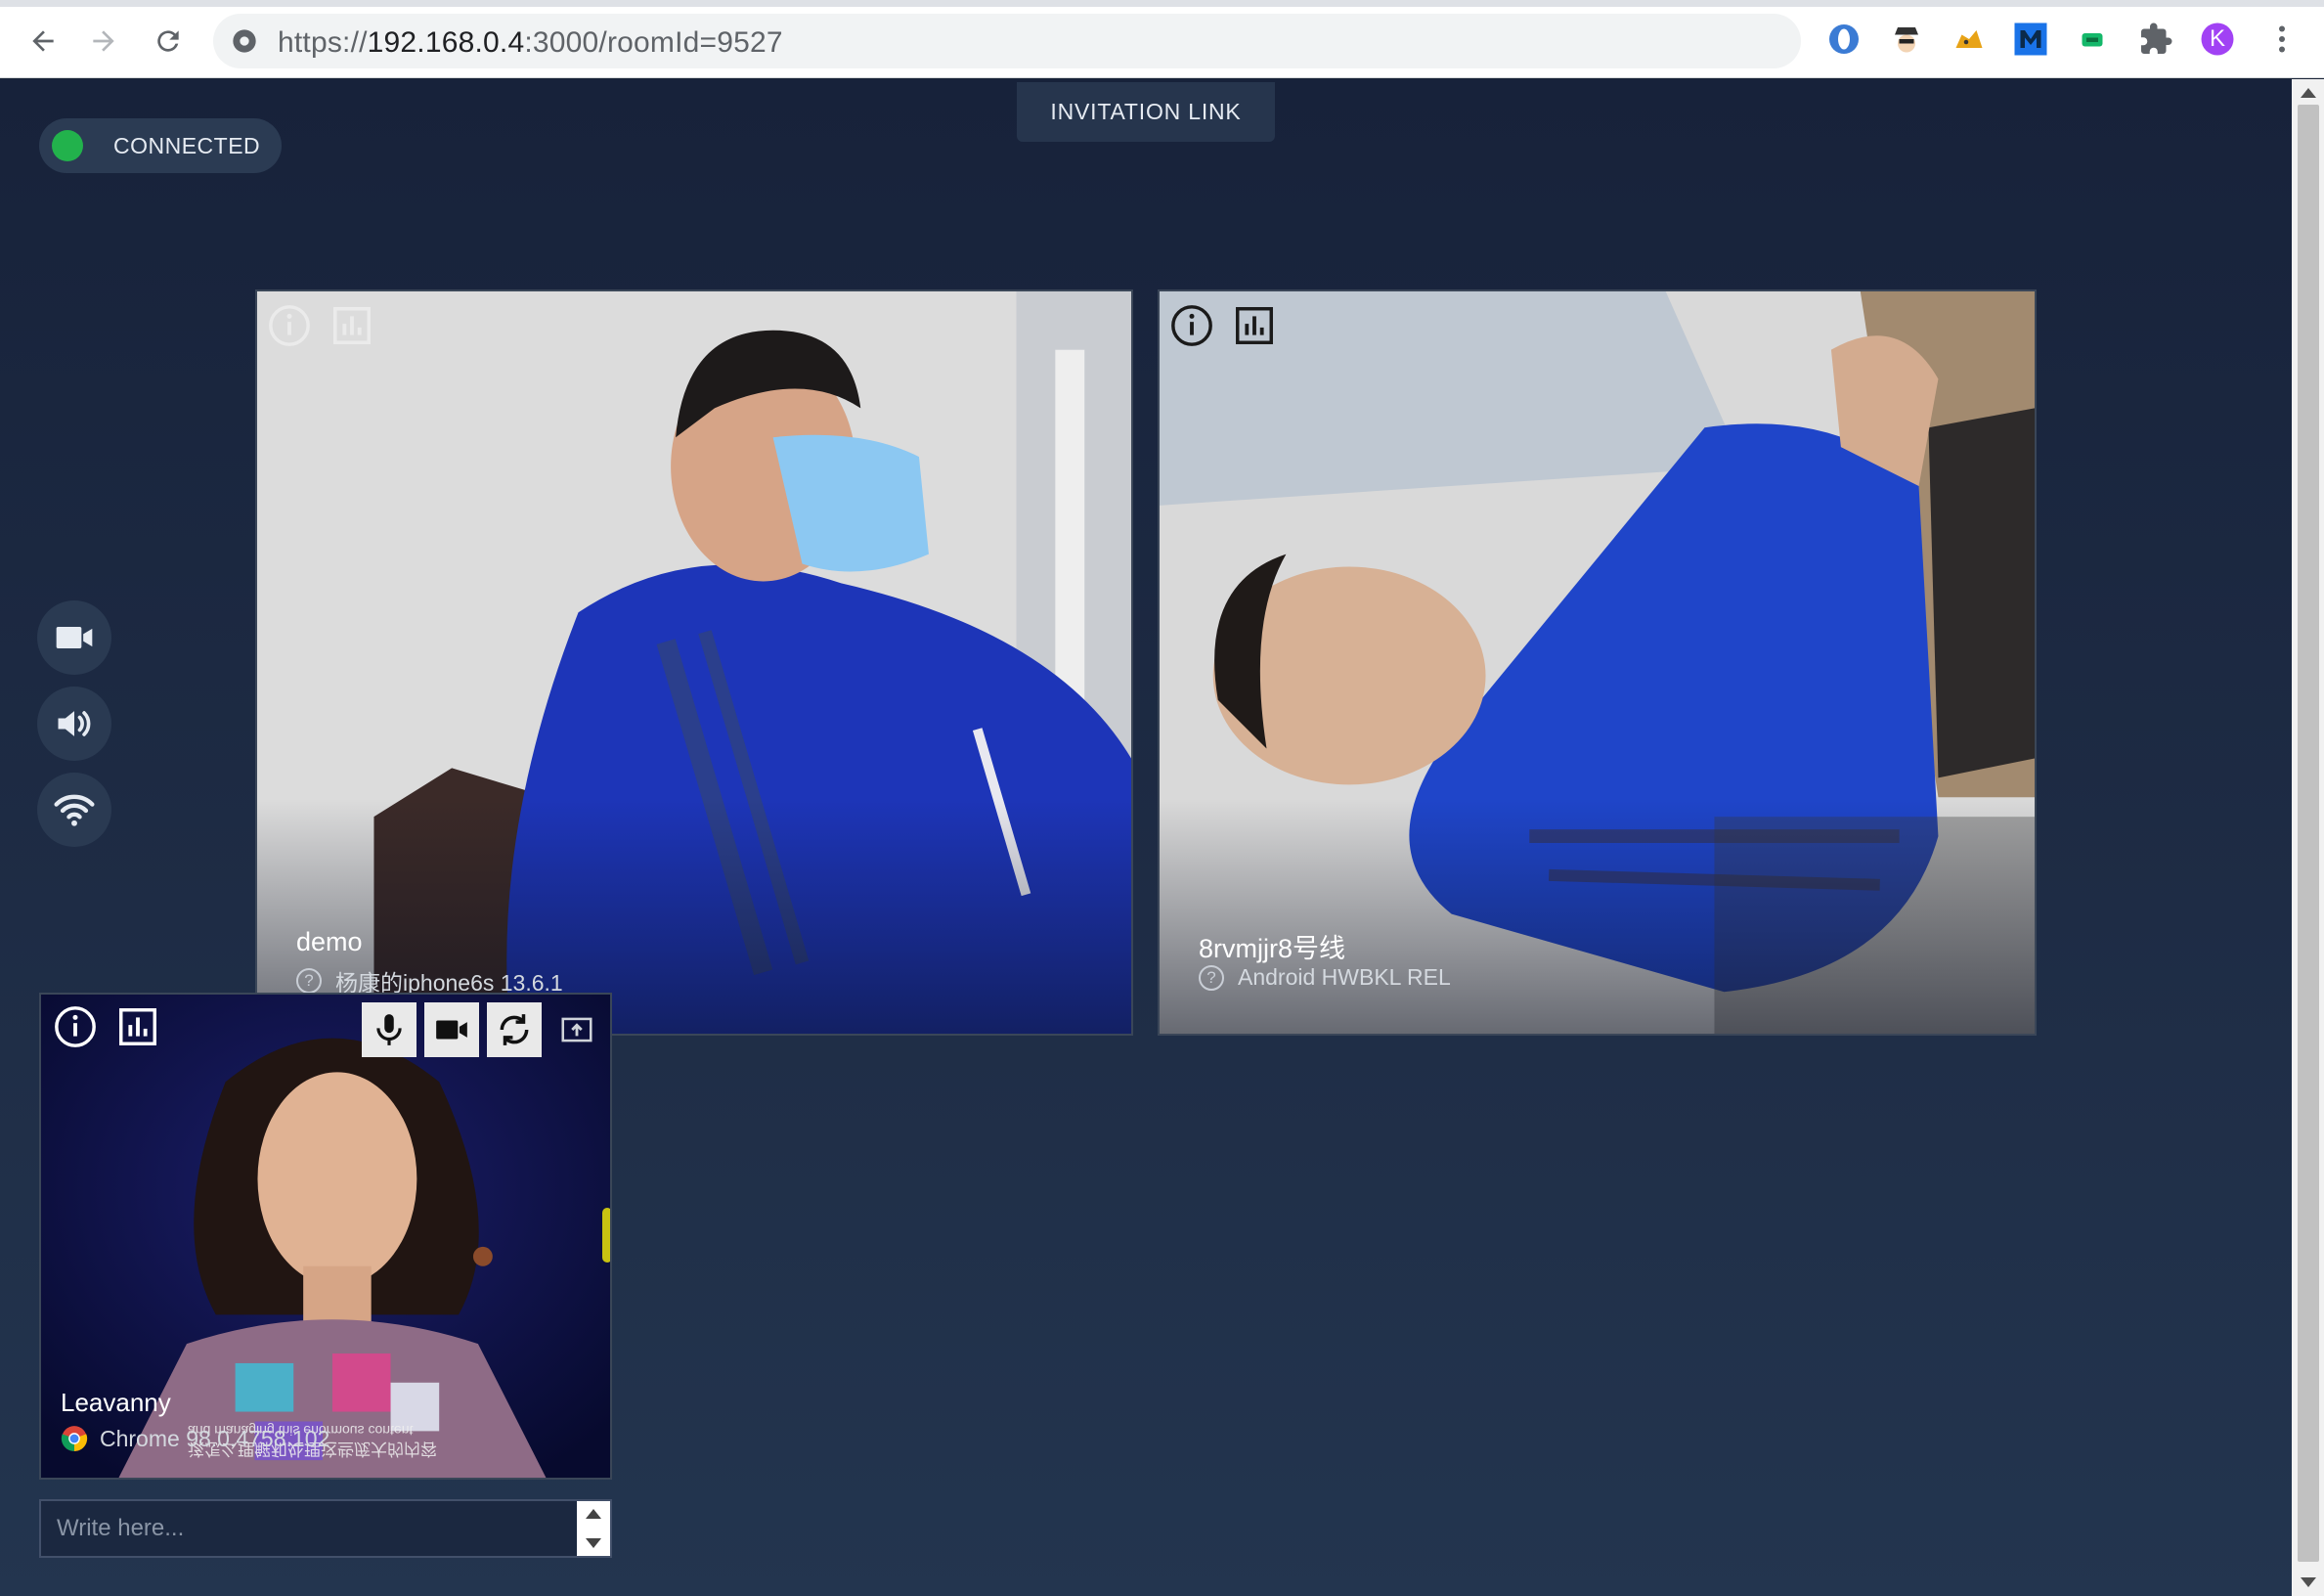  I want to click on extensions-puzzle-button, so click(2155, 39).